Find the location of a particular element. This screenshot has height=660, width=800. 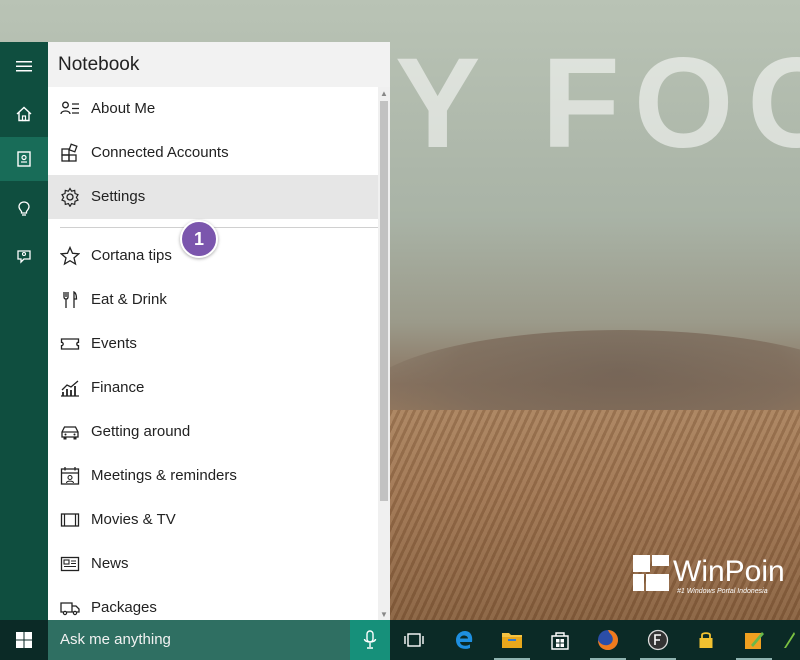

start-icon is located at coordinates (24, 640).